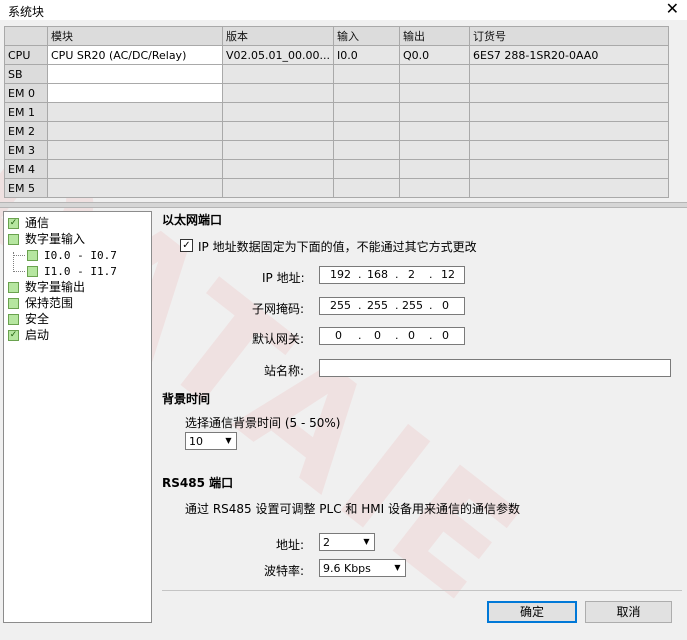 The width and height of the screenshot is (687, 640). Describe the element at coordinates (211, 441) in the screenshot. I see `background-time-select: 10 ▼` at that location.